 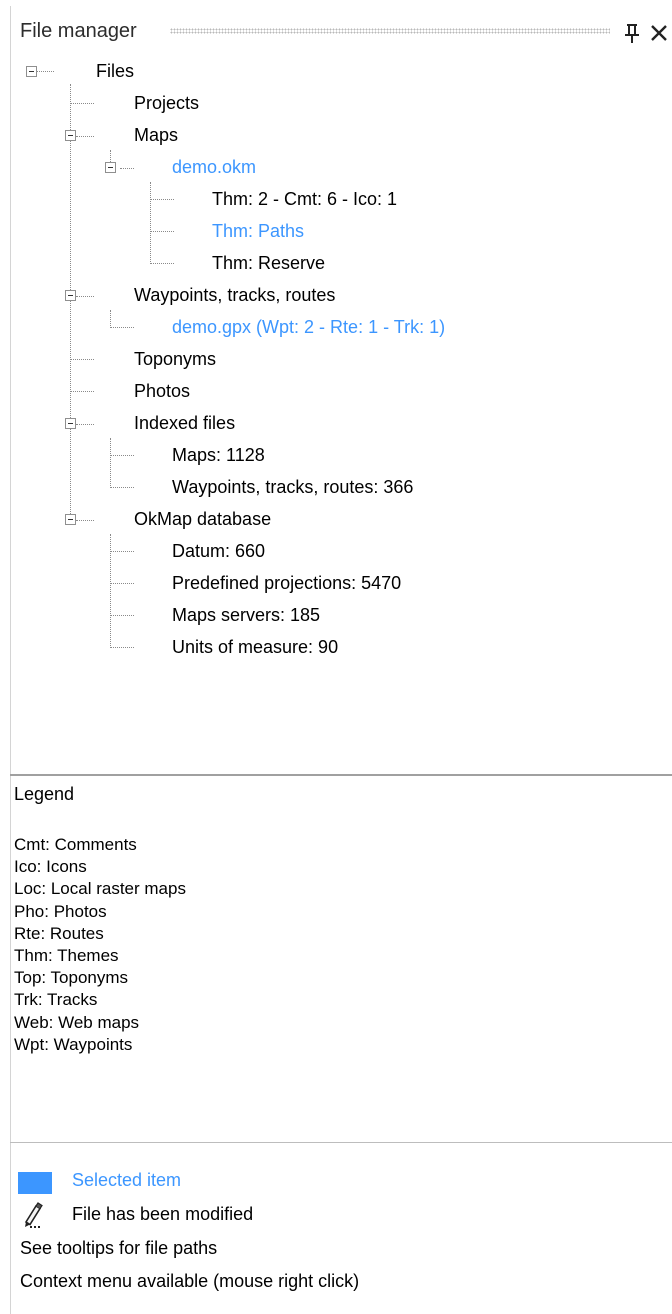 What do you see at coordinates (77, 1022) in the screenshot?
I see `legend-item: Web: Web maps` at bounding box center [77, 1022].